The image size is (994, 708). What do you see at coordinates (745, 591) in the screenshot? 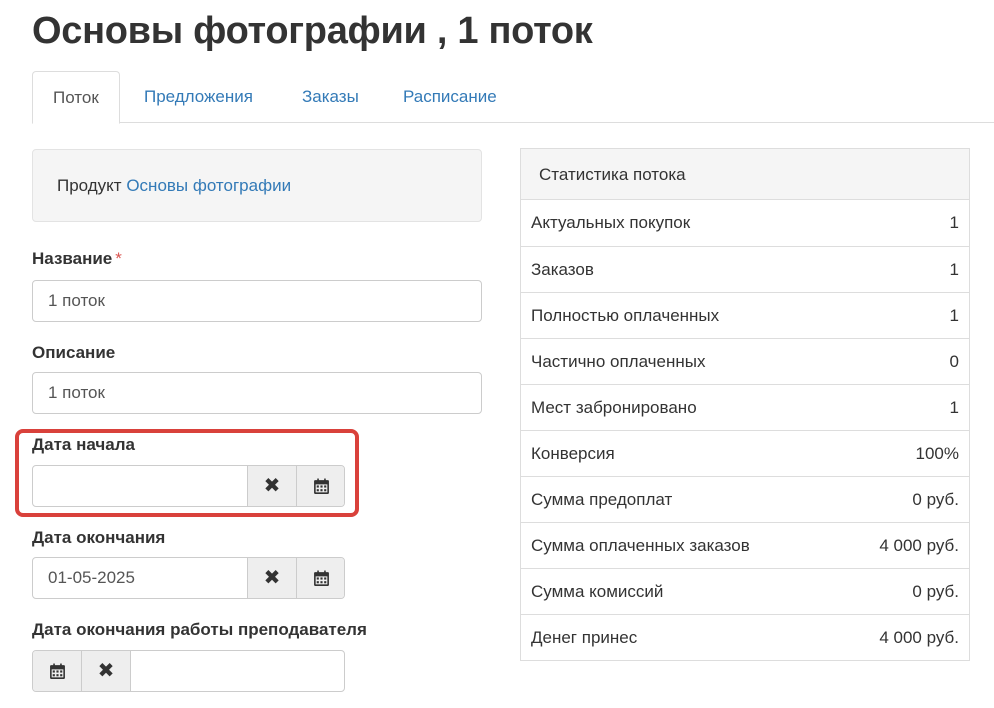
I see `stats-row: Сумма комиссий 0 руб.` at bounding box center [745, 591].